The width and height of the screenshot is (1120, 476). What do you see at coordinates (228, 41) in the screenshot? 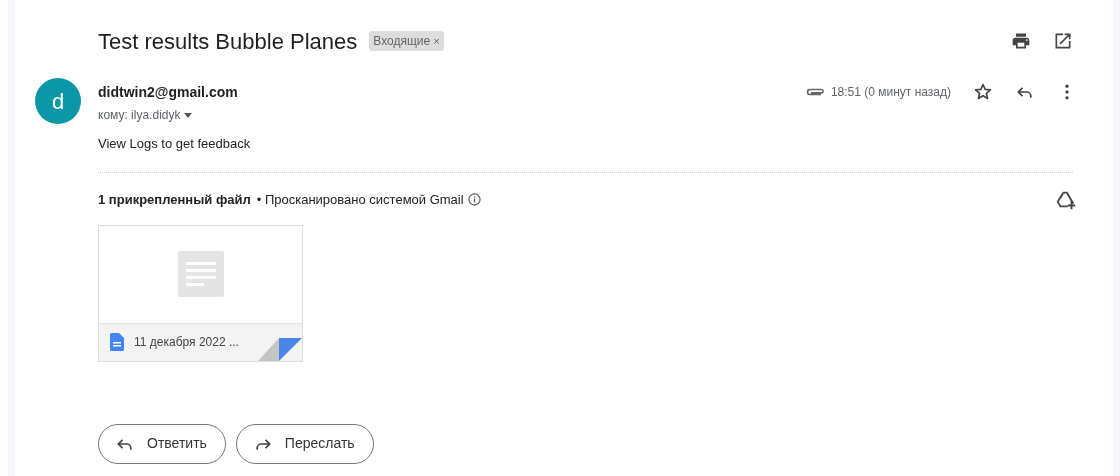
I see `subject-title: Test results Bubble Planes` at bounding box center [228, 41].